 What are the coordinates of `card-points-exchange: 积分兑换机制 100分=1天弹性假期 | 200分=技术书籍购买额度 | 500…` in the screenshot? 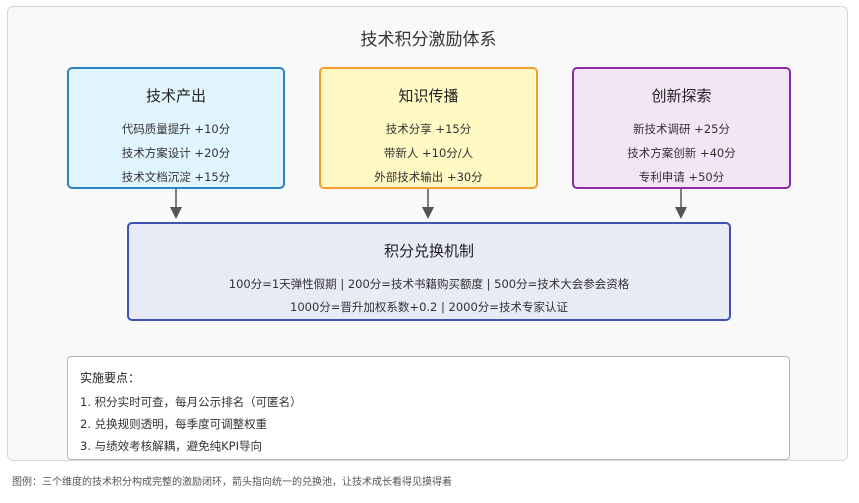 It's located at (429, 271).